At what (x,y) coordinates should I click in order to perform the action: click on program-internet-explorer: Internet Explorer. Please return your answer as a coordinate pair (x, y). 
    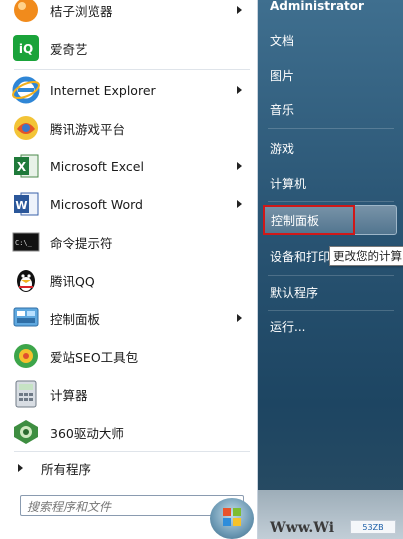
    Looking at the image, I should click on (130, 90).